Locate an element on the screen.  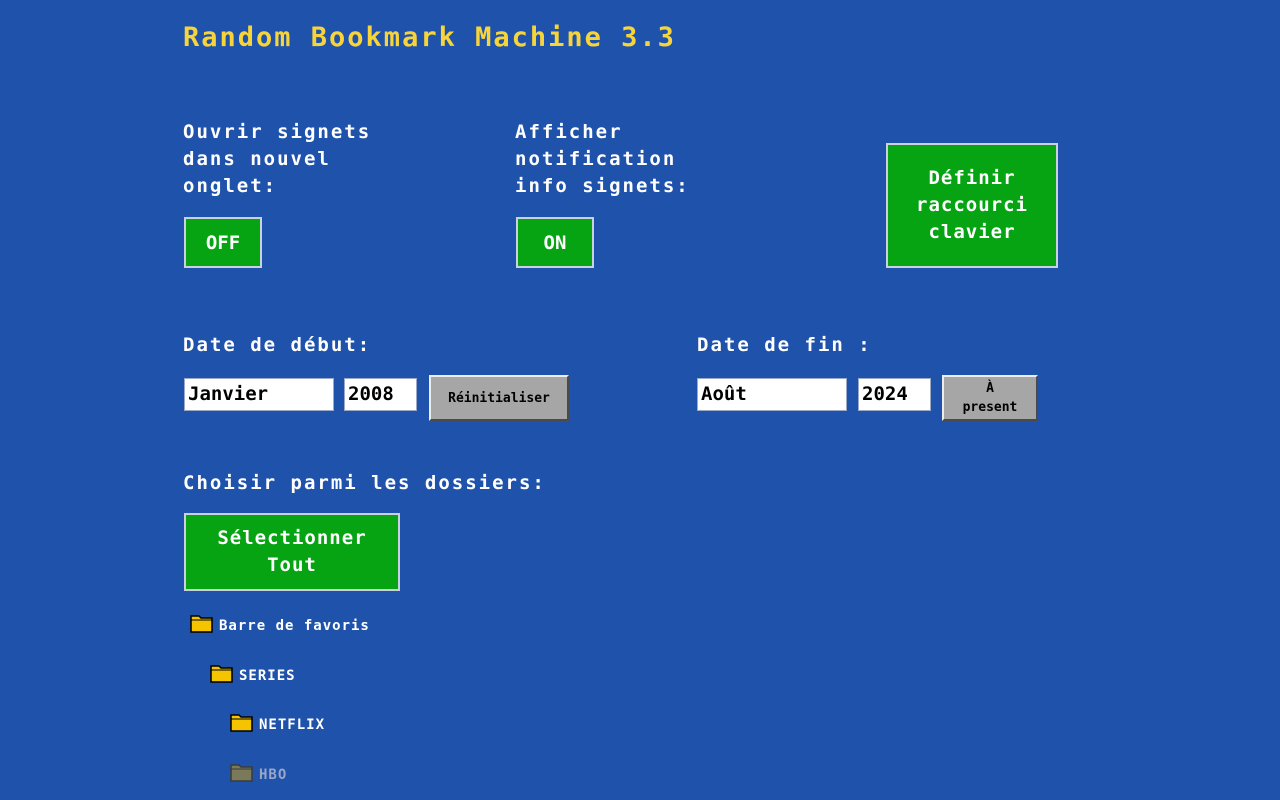
folder-item-series: SERIES is located at coordinates (253, 673).